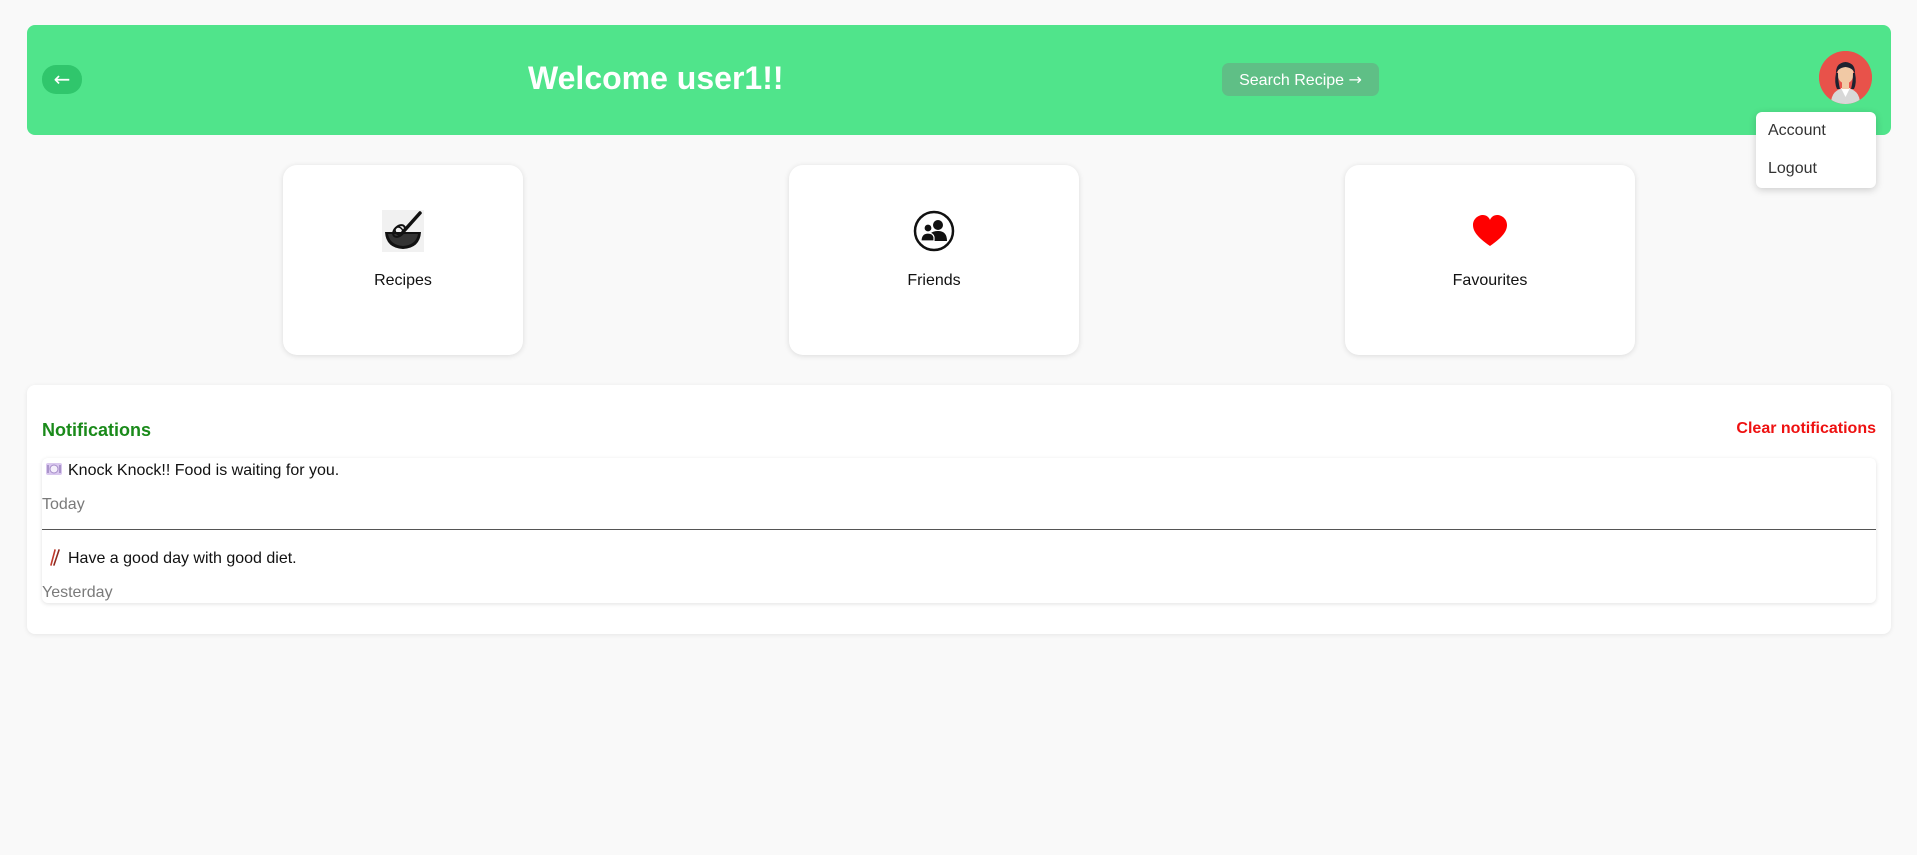  I want to click on notification-message: Have a good day with good diet., so click(182, 558).